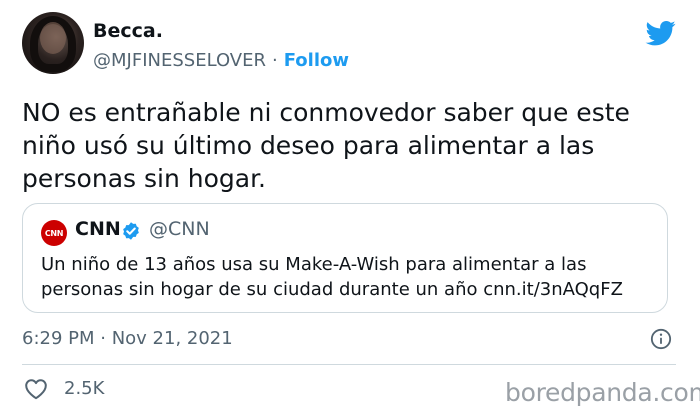 This screenshot has height=418, width=700. I want to click on author-handle: @MJFINESSELOVER, so click(179, 60).